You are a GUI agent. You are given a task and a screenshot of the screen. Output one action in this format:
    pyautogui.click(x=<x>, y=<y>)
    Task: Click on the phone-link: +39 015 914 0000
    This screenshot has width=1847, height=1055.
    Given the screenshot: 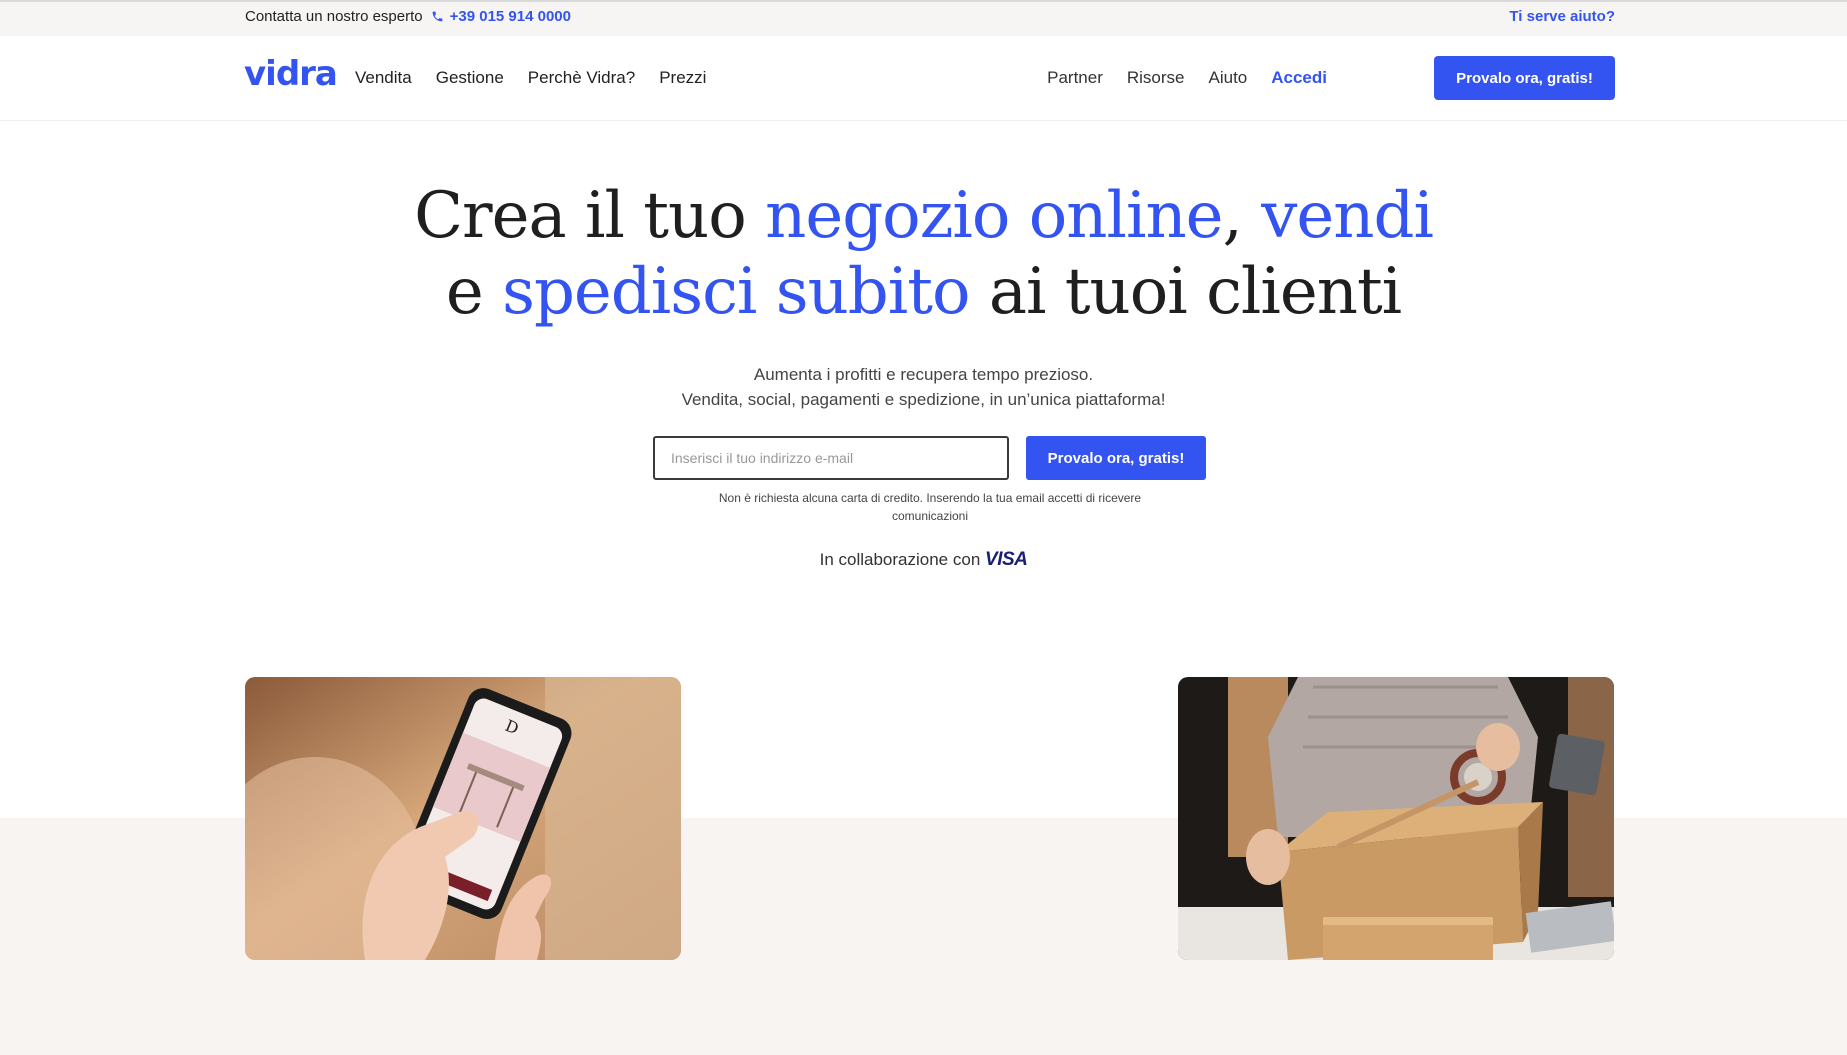 What is the action you would take?
    pyautogui.click(x=501, y=16)
    